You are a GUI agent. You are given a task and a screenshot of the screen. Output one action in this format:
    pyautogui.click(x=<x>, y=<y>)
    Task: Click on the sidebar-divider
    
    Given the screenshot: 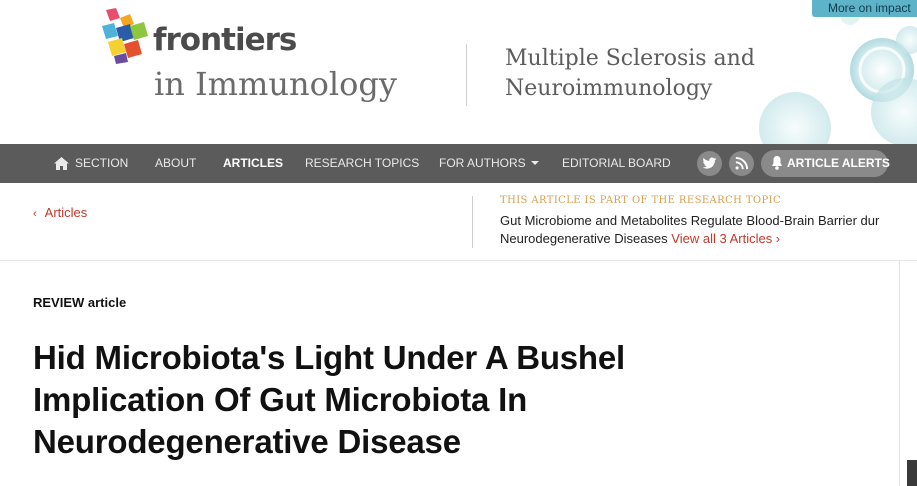 What is the action you would take?
    pyautogui.click(x=899, y=373)
    